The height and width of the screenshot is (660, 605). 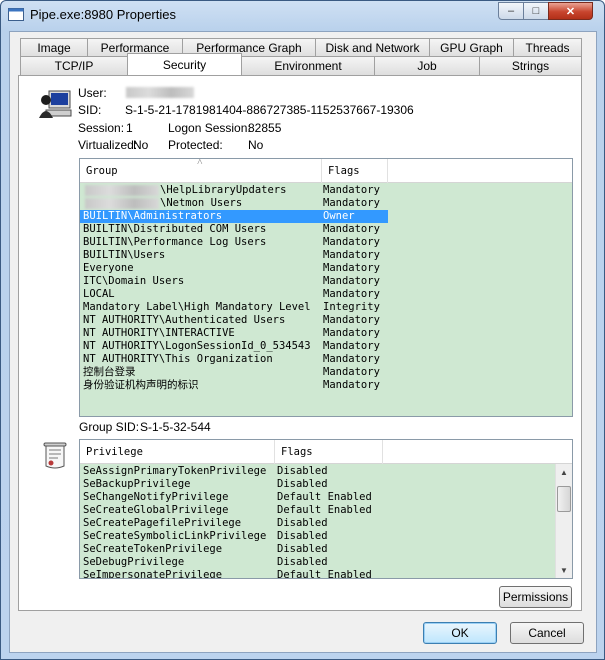 What do you see at coordinates (351, 307) in the screenshot?
I see `group-flags: Integrity` at bounding box center [351, 307].